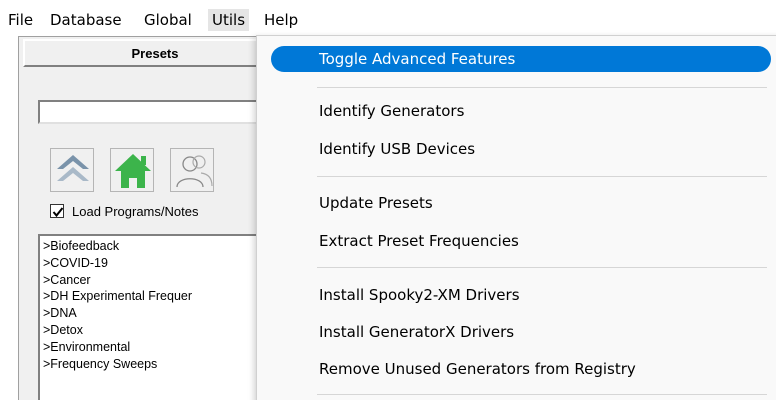  I want to click on home-button, so click(132, 170).